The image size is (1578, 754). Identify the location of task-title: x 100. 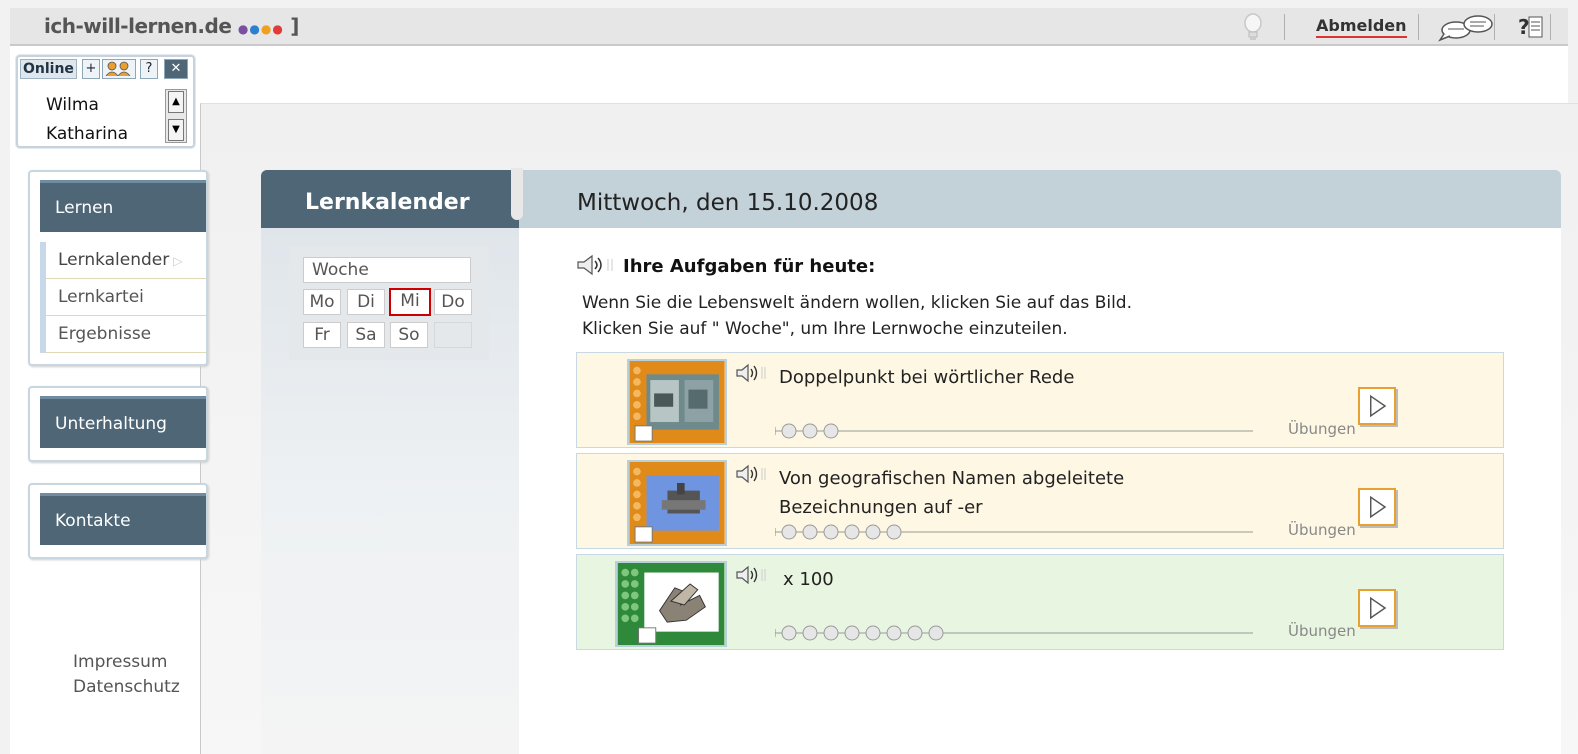
(808, 579).